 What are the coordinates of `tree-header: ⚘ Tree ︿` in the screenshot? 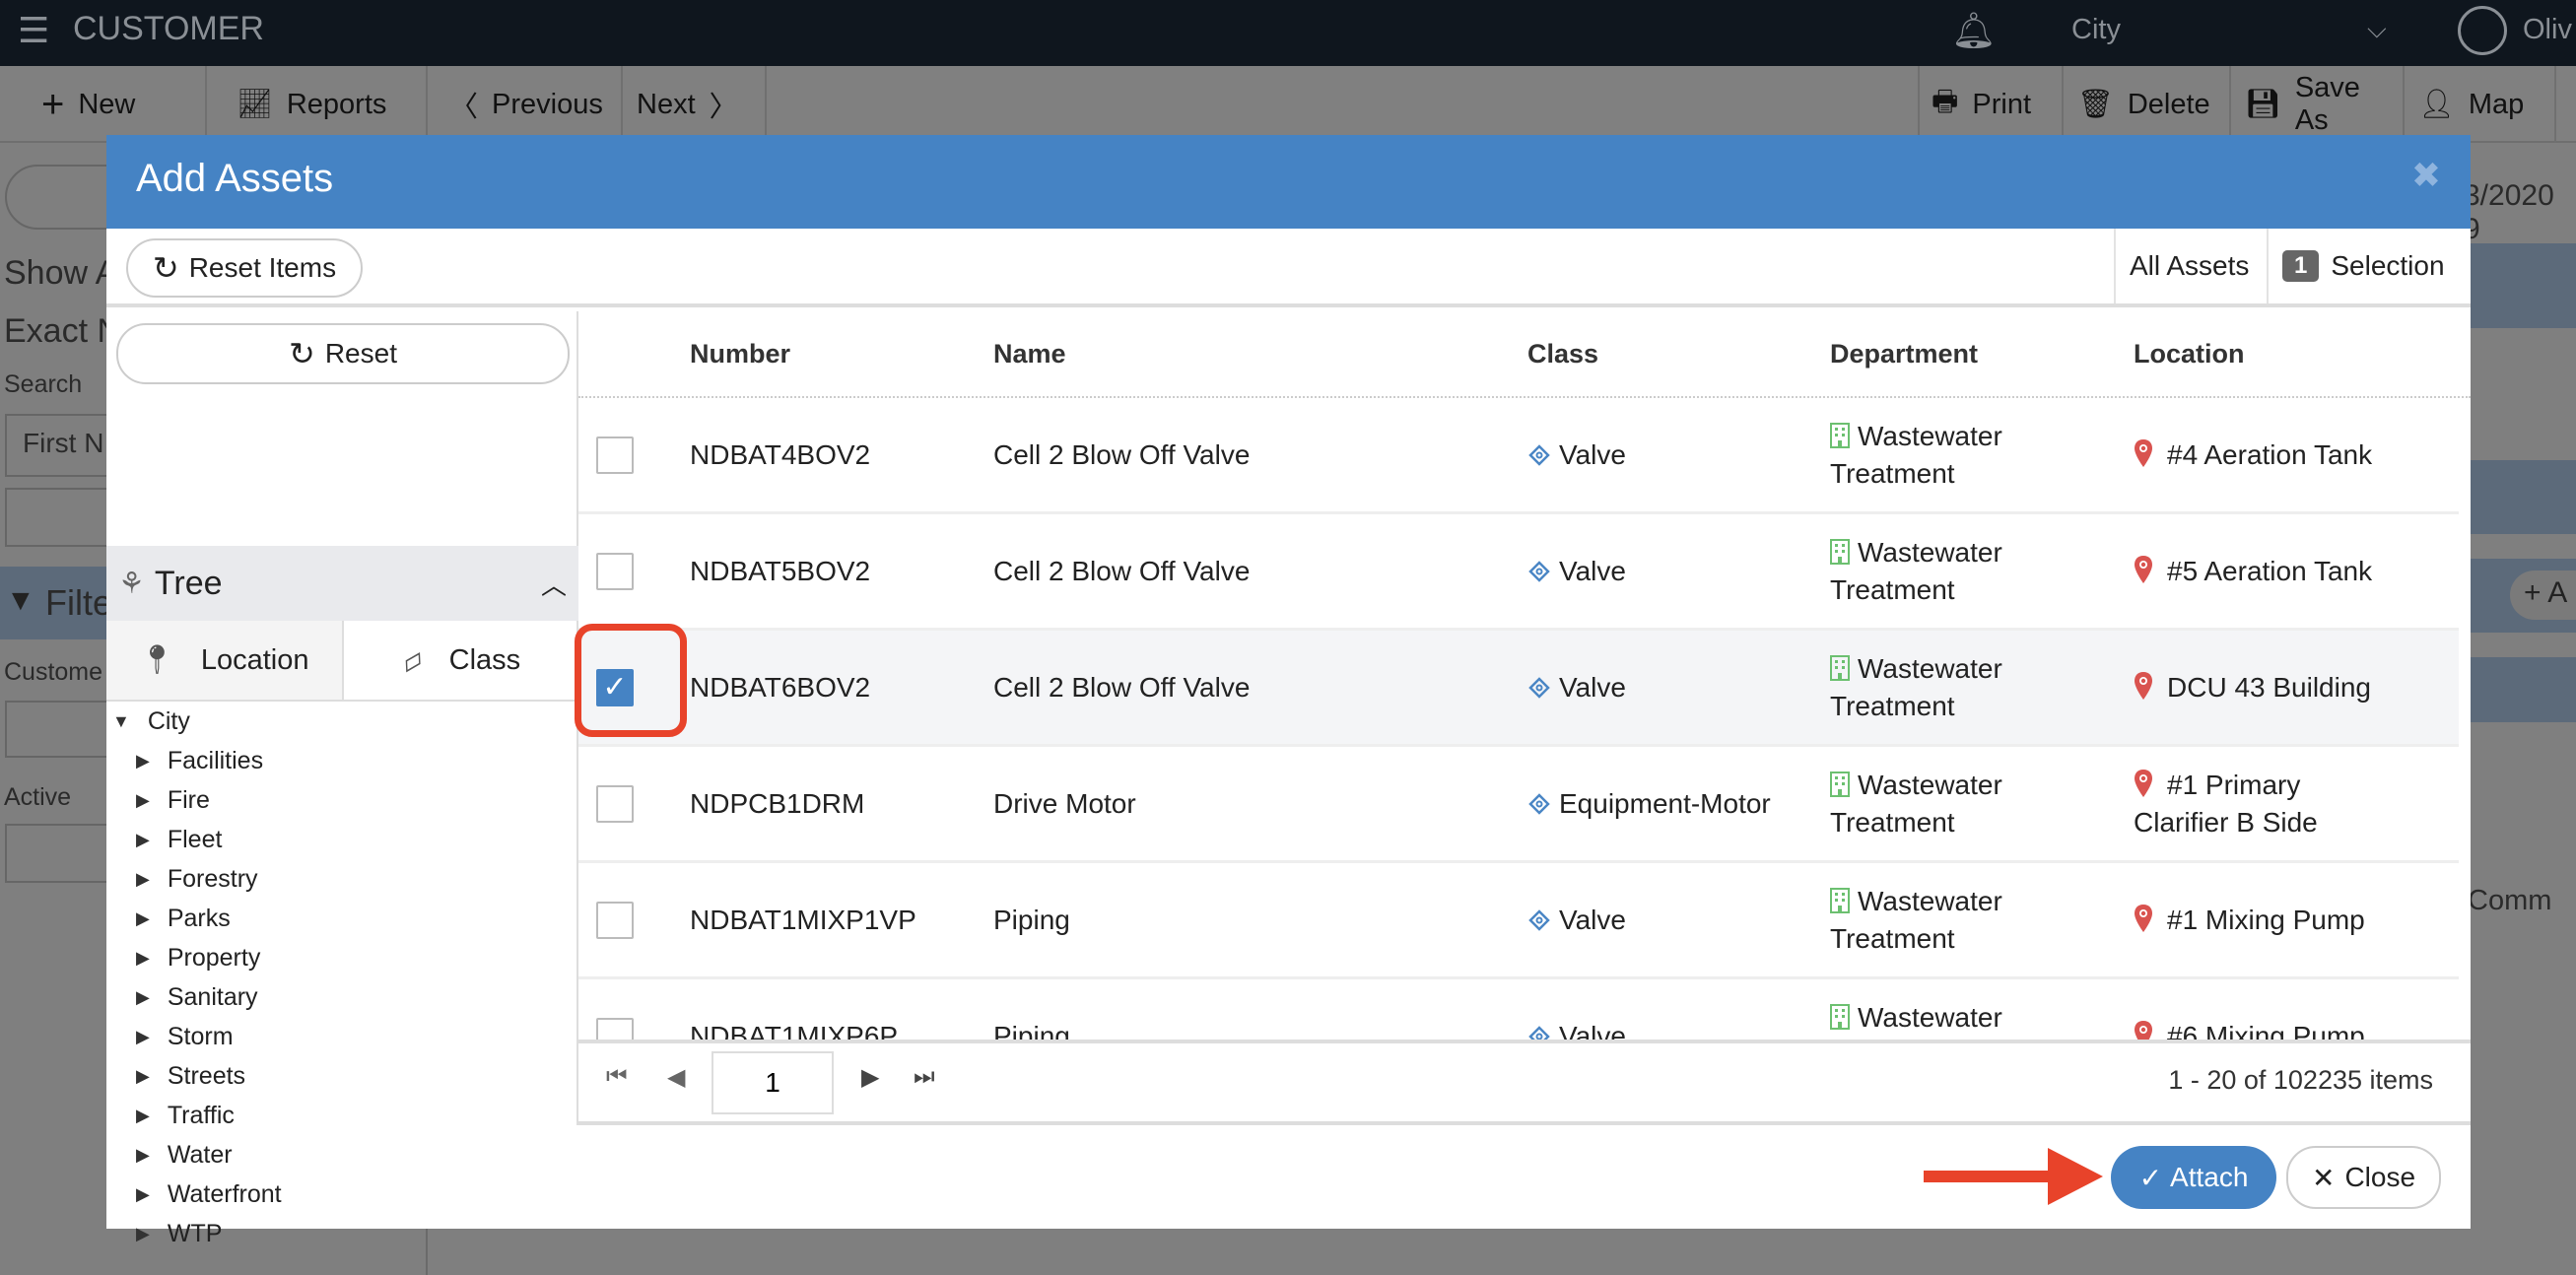 It's located at (342, 584).